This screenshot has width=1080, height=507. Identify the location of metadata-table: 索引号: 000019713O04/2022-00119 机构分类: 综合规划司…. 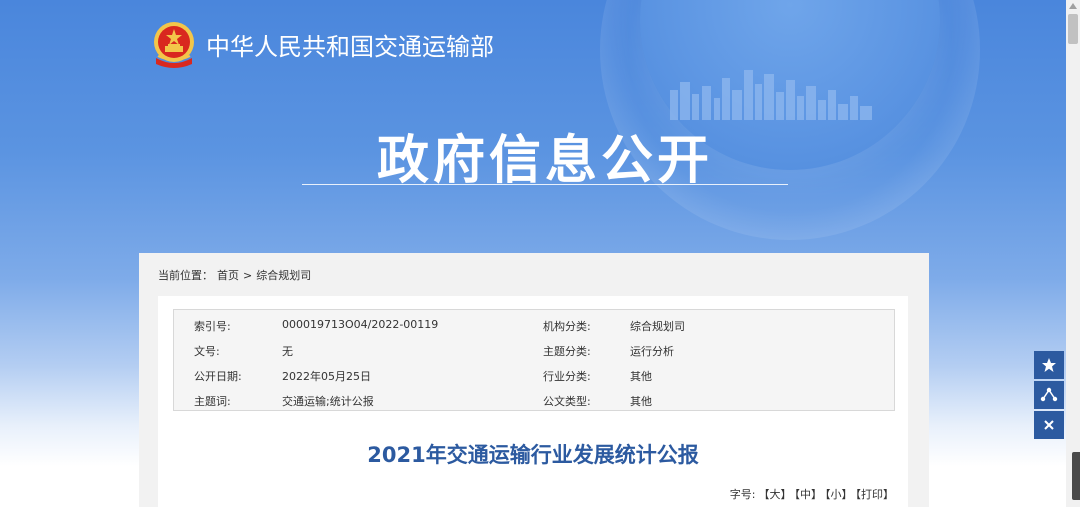
(534, 360).